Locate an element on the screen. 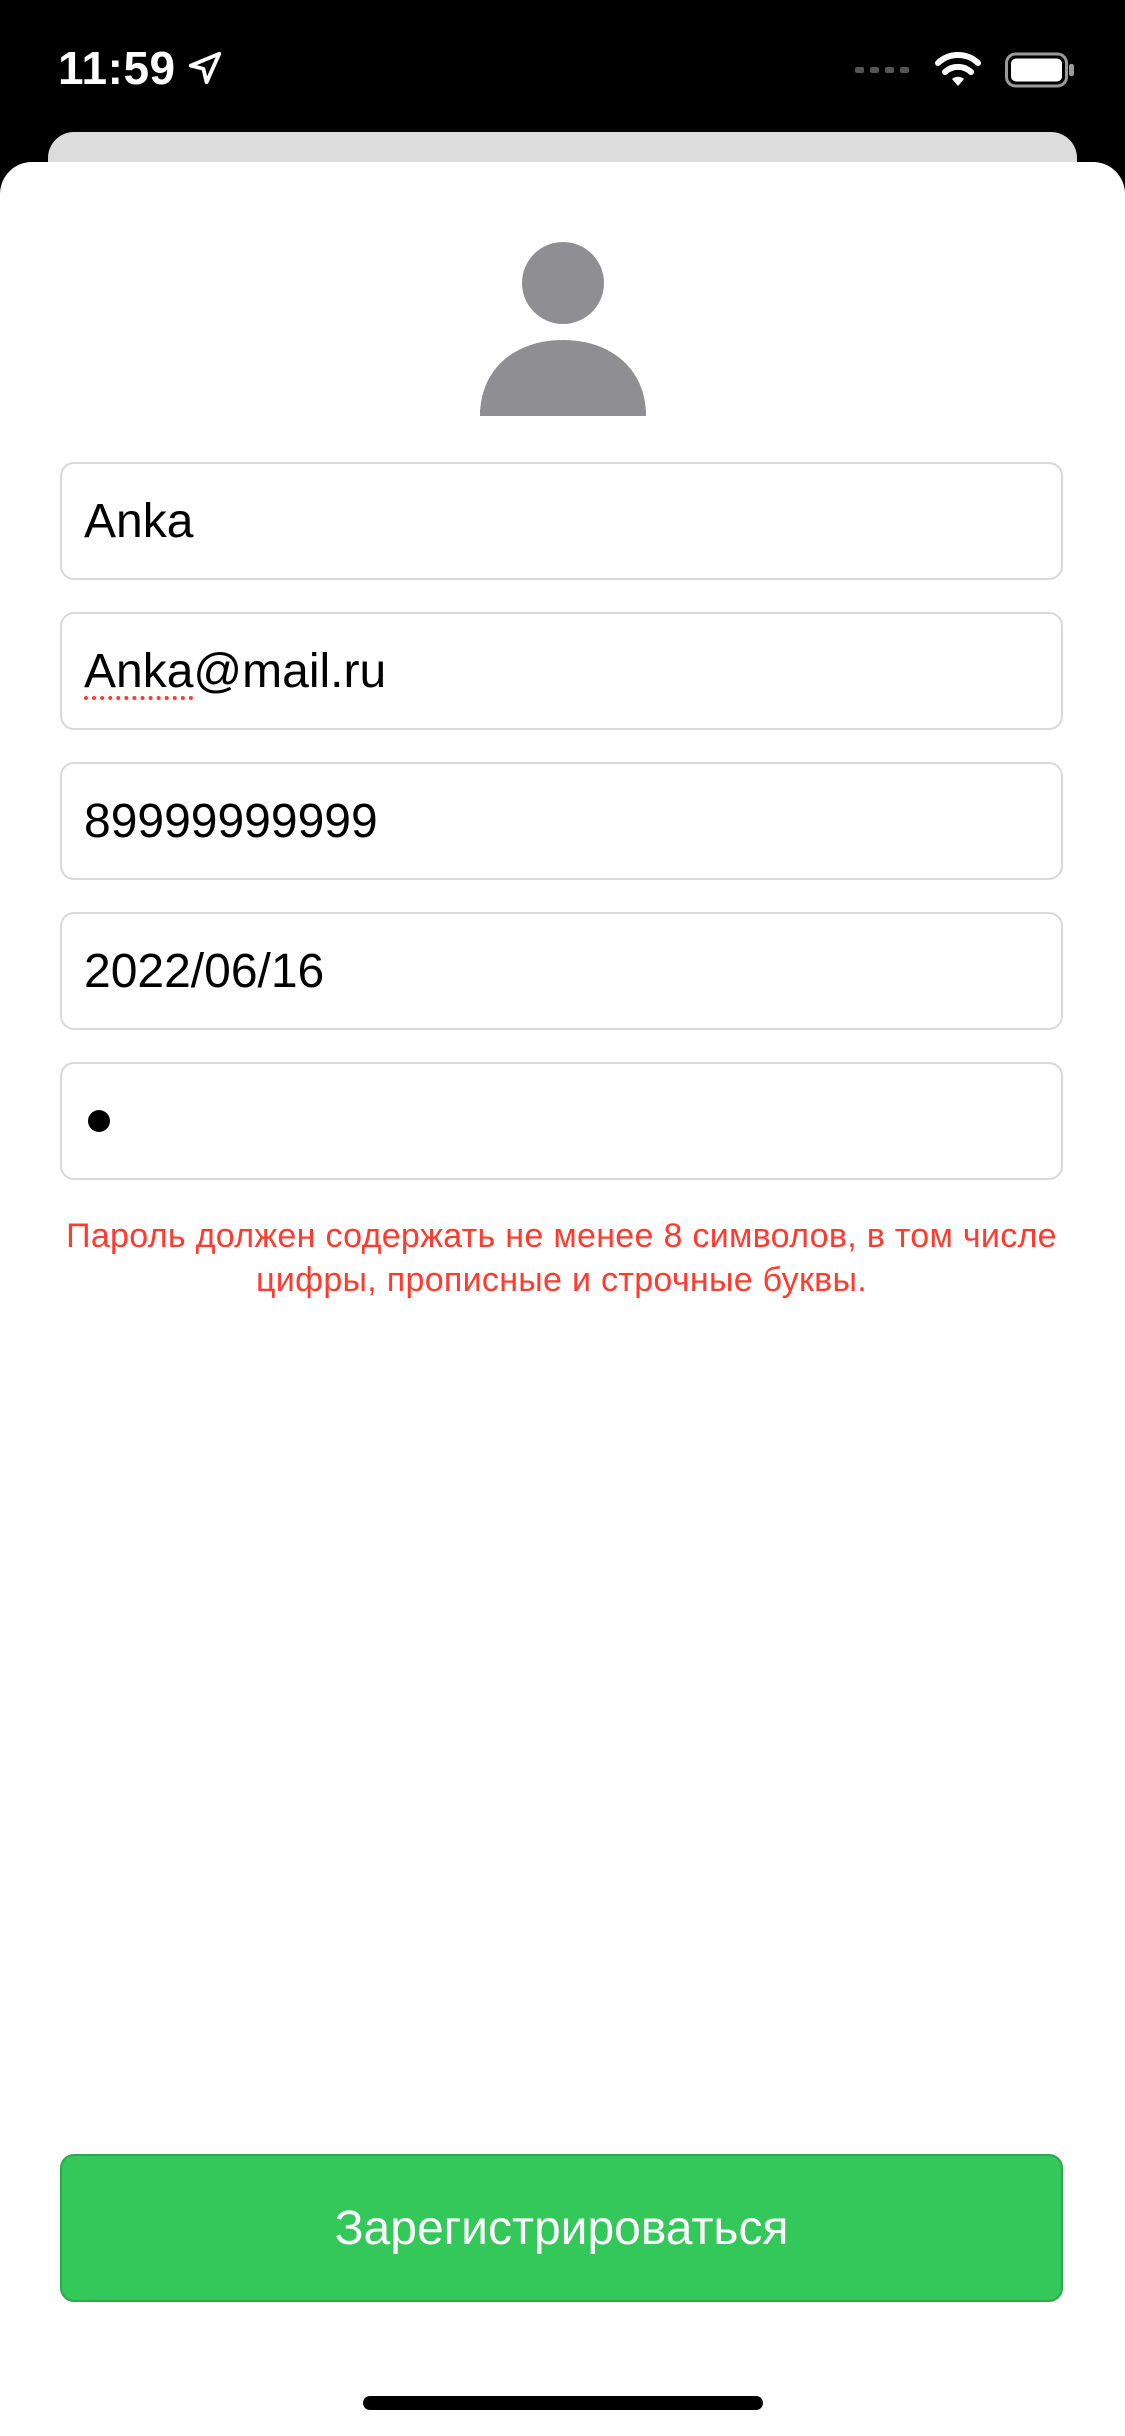  person-placeholder-icon is located at coordinates (563, 328).